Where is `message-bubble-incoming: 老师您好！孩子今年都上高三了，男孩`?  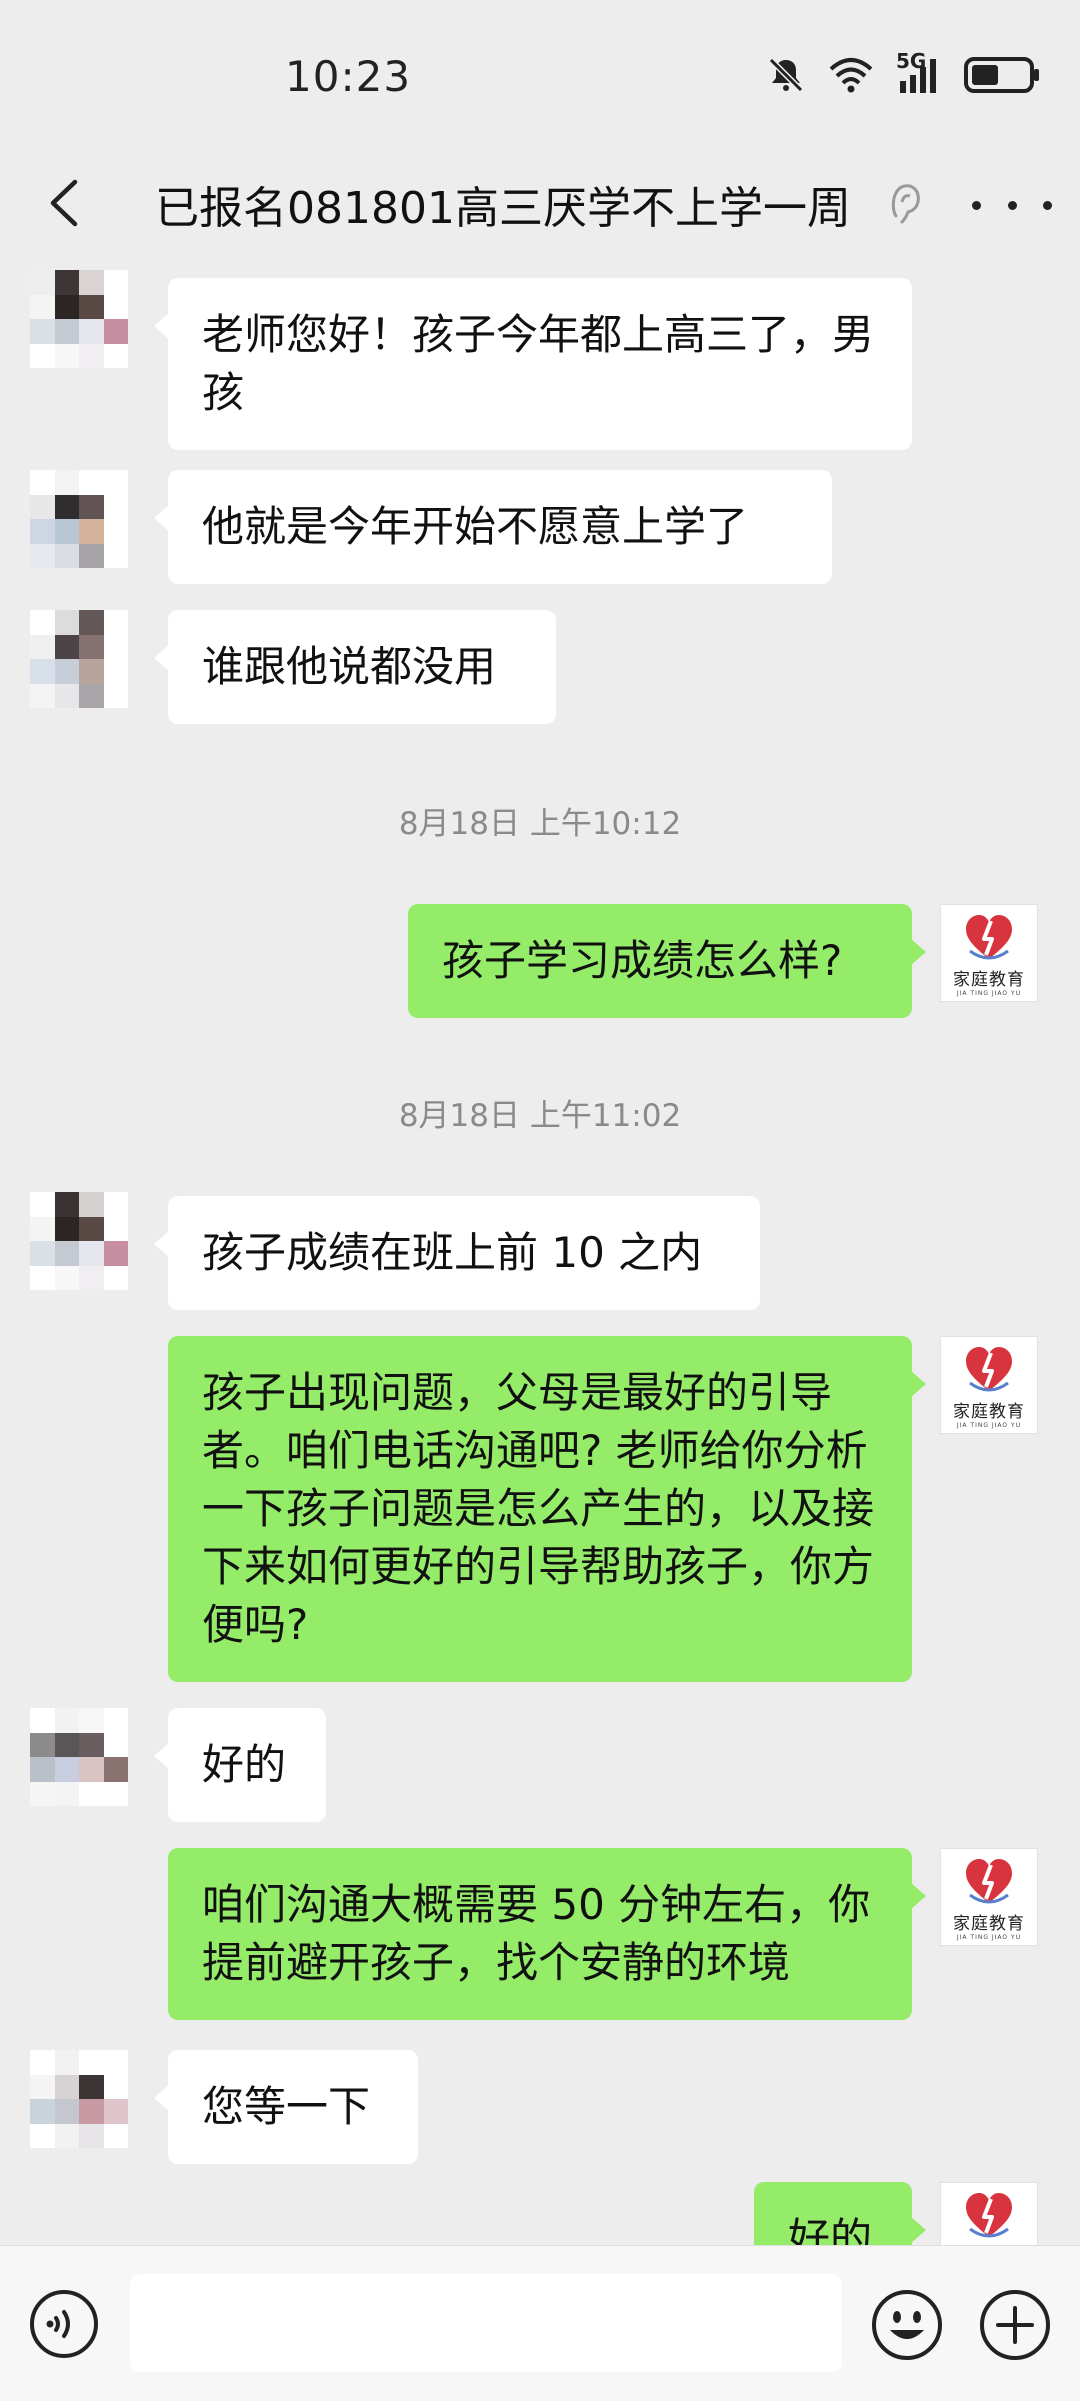 message-bubble-incoming: 老师您好！孩子今年都上高三了，男孩 is located at coordinates (533, 364).